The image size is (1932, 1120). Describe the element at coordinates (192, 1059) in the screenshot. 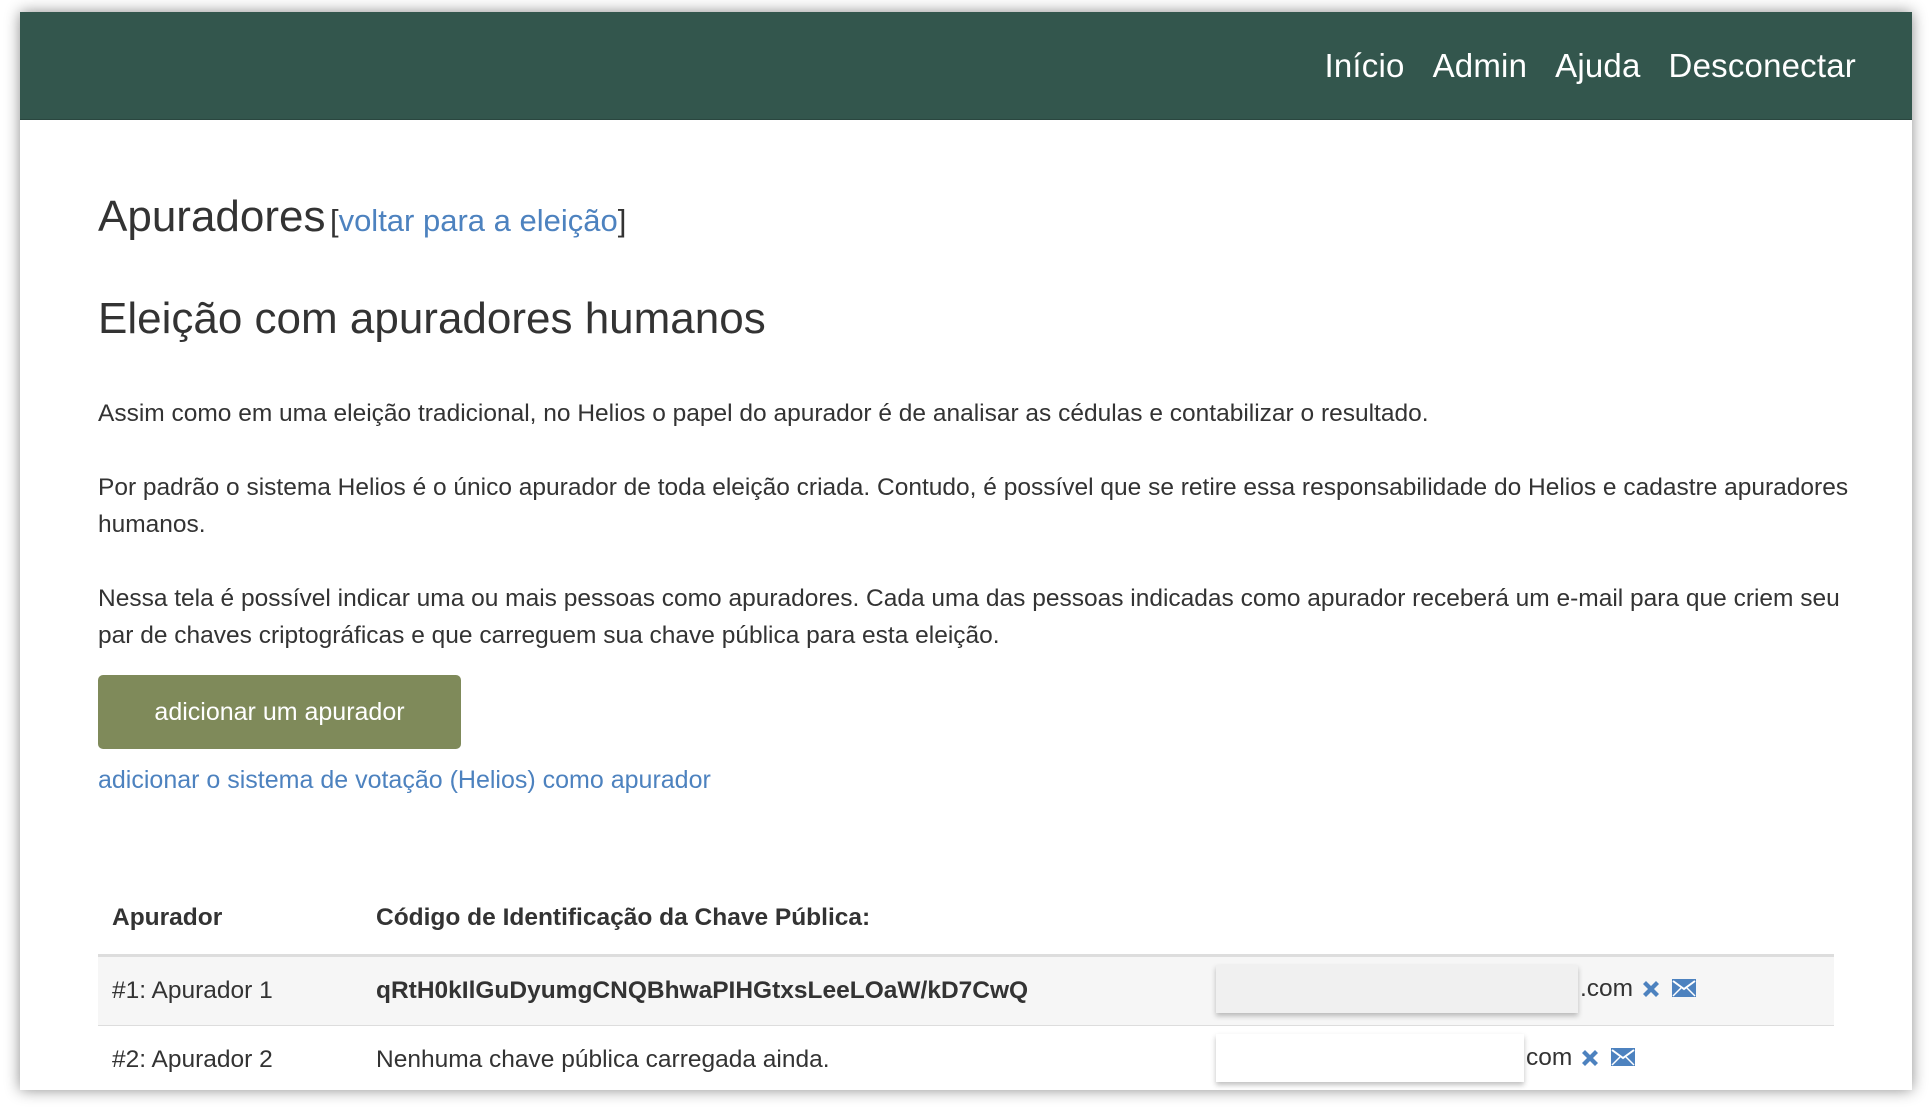

I see `trustee-name: #2: Apurador 2` at that location.